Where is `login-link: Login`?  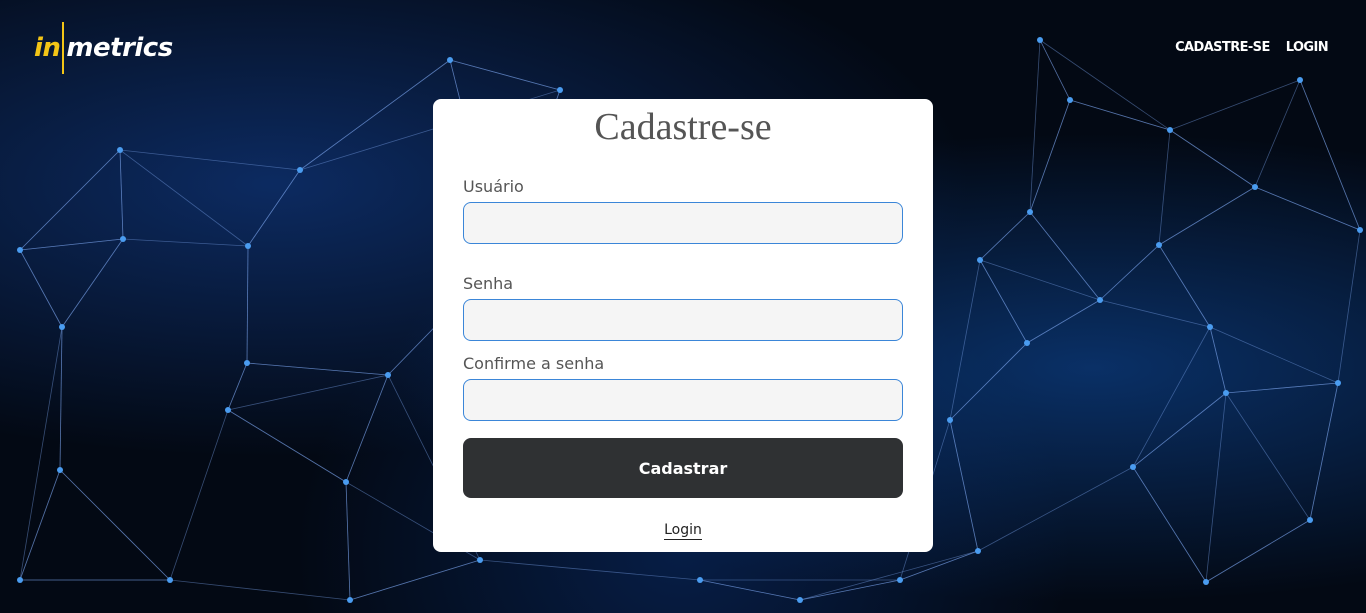
login-link: Login is located at coordinates (683, 531).